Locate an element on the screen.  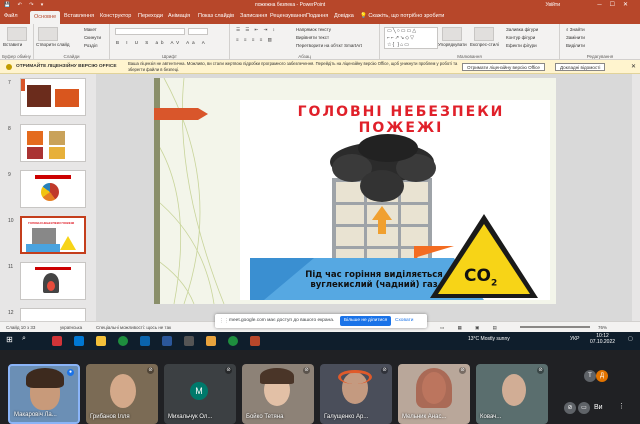
section-button: Розділ is located at coordinates (90, 45).